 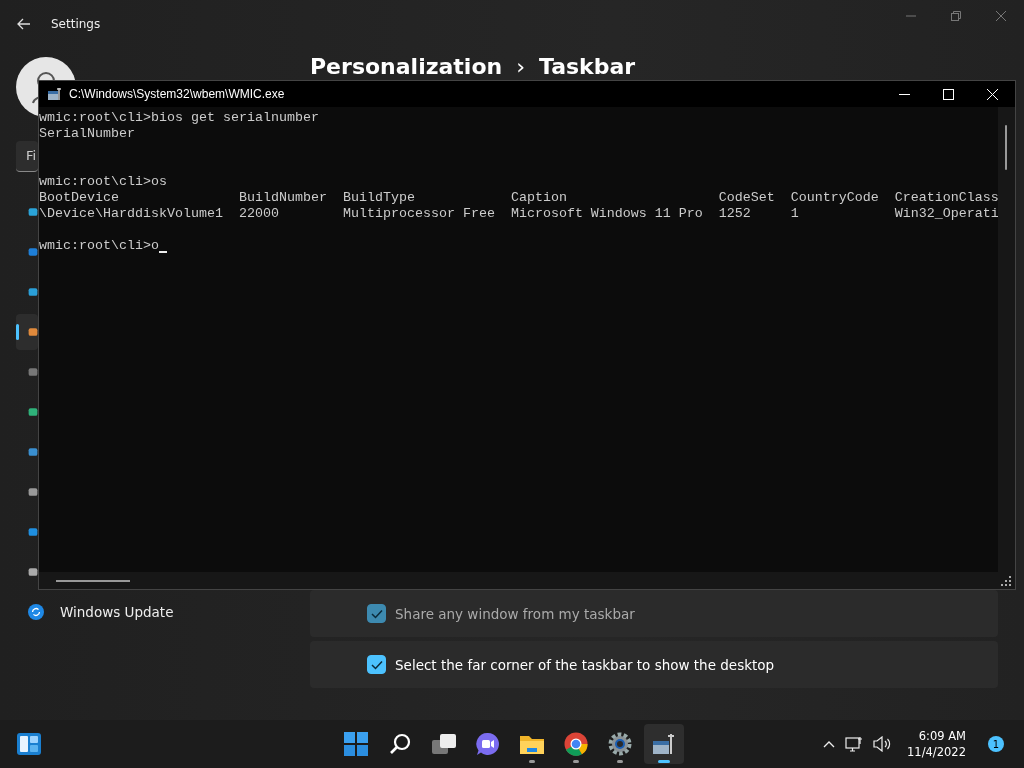 I want to click on option-label: Share any window from my taskbar, so click(x=515, y=613).